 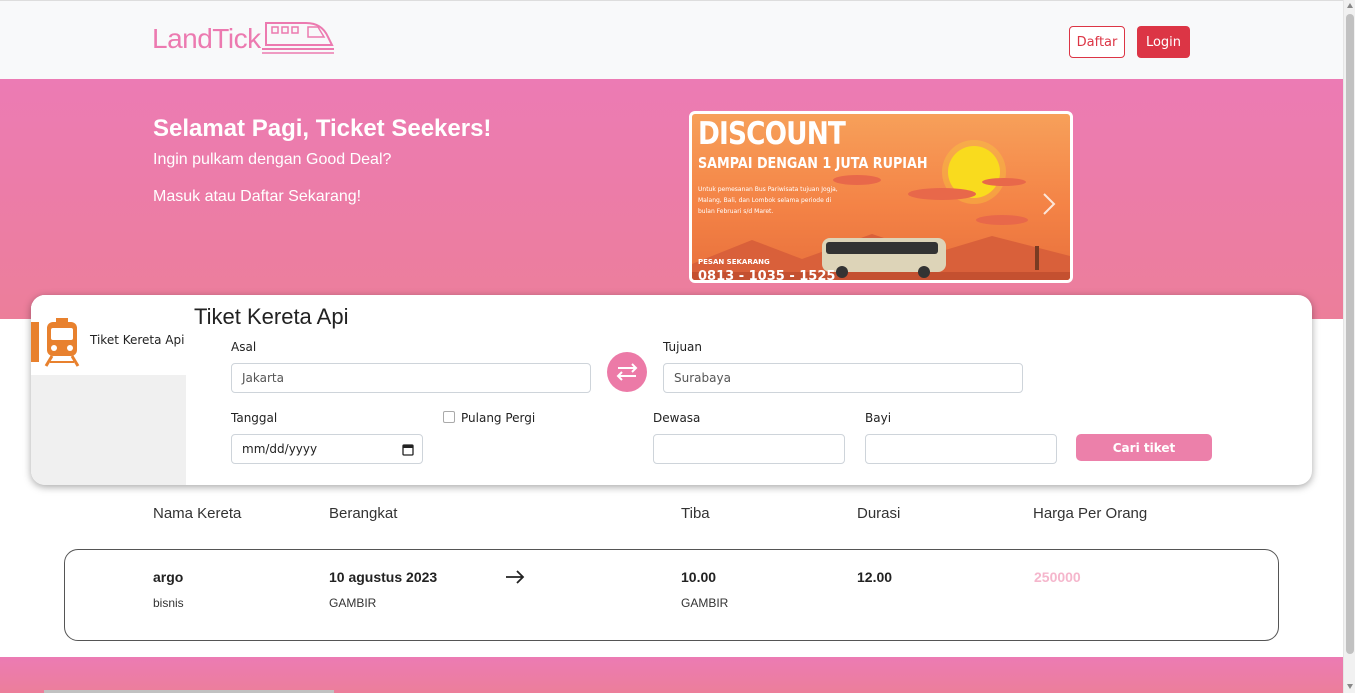 I want to click on tab-label: Tiket Kereta Api, so click(x=137, y=340).